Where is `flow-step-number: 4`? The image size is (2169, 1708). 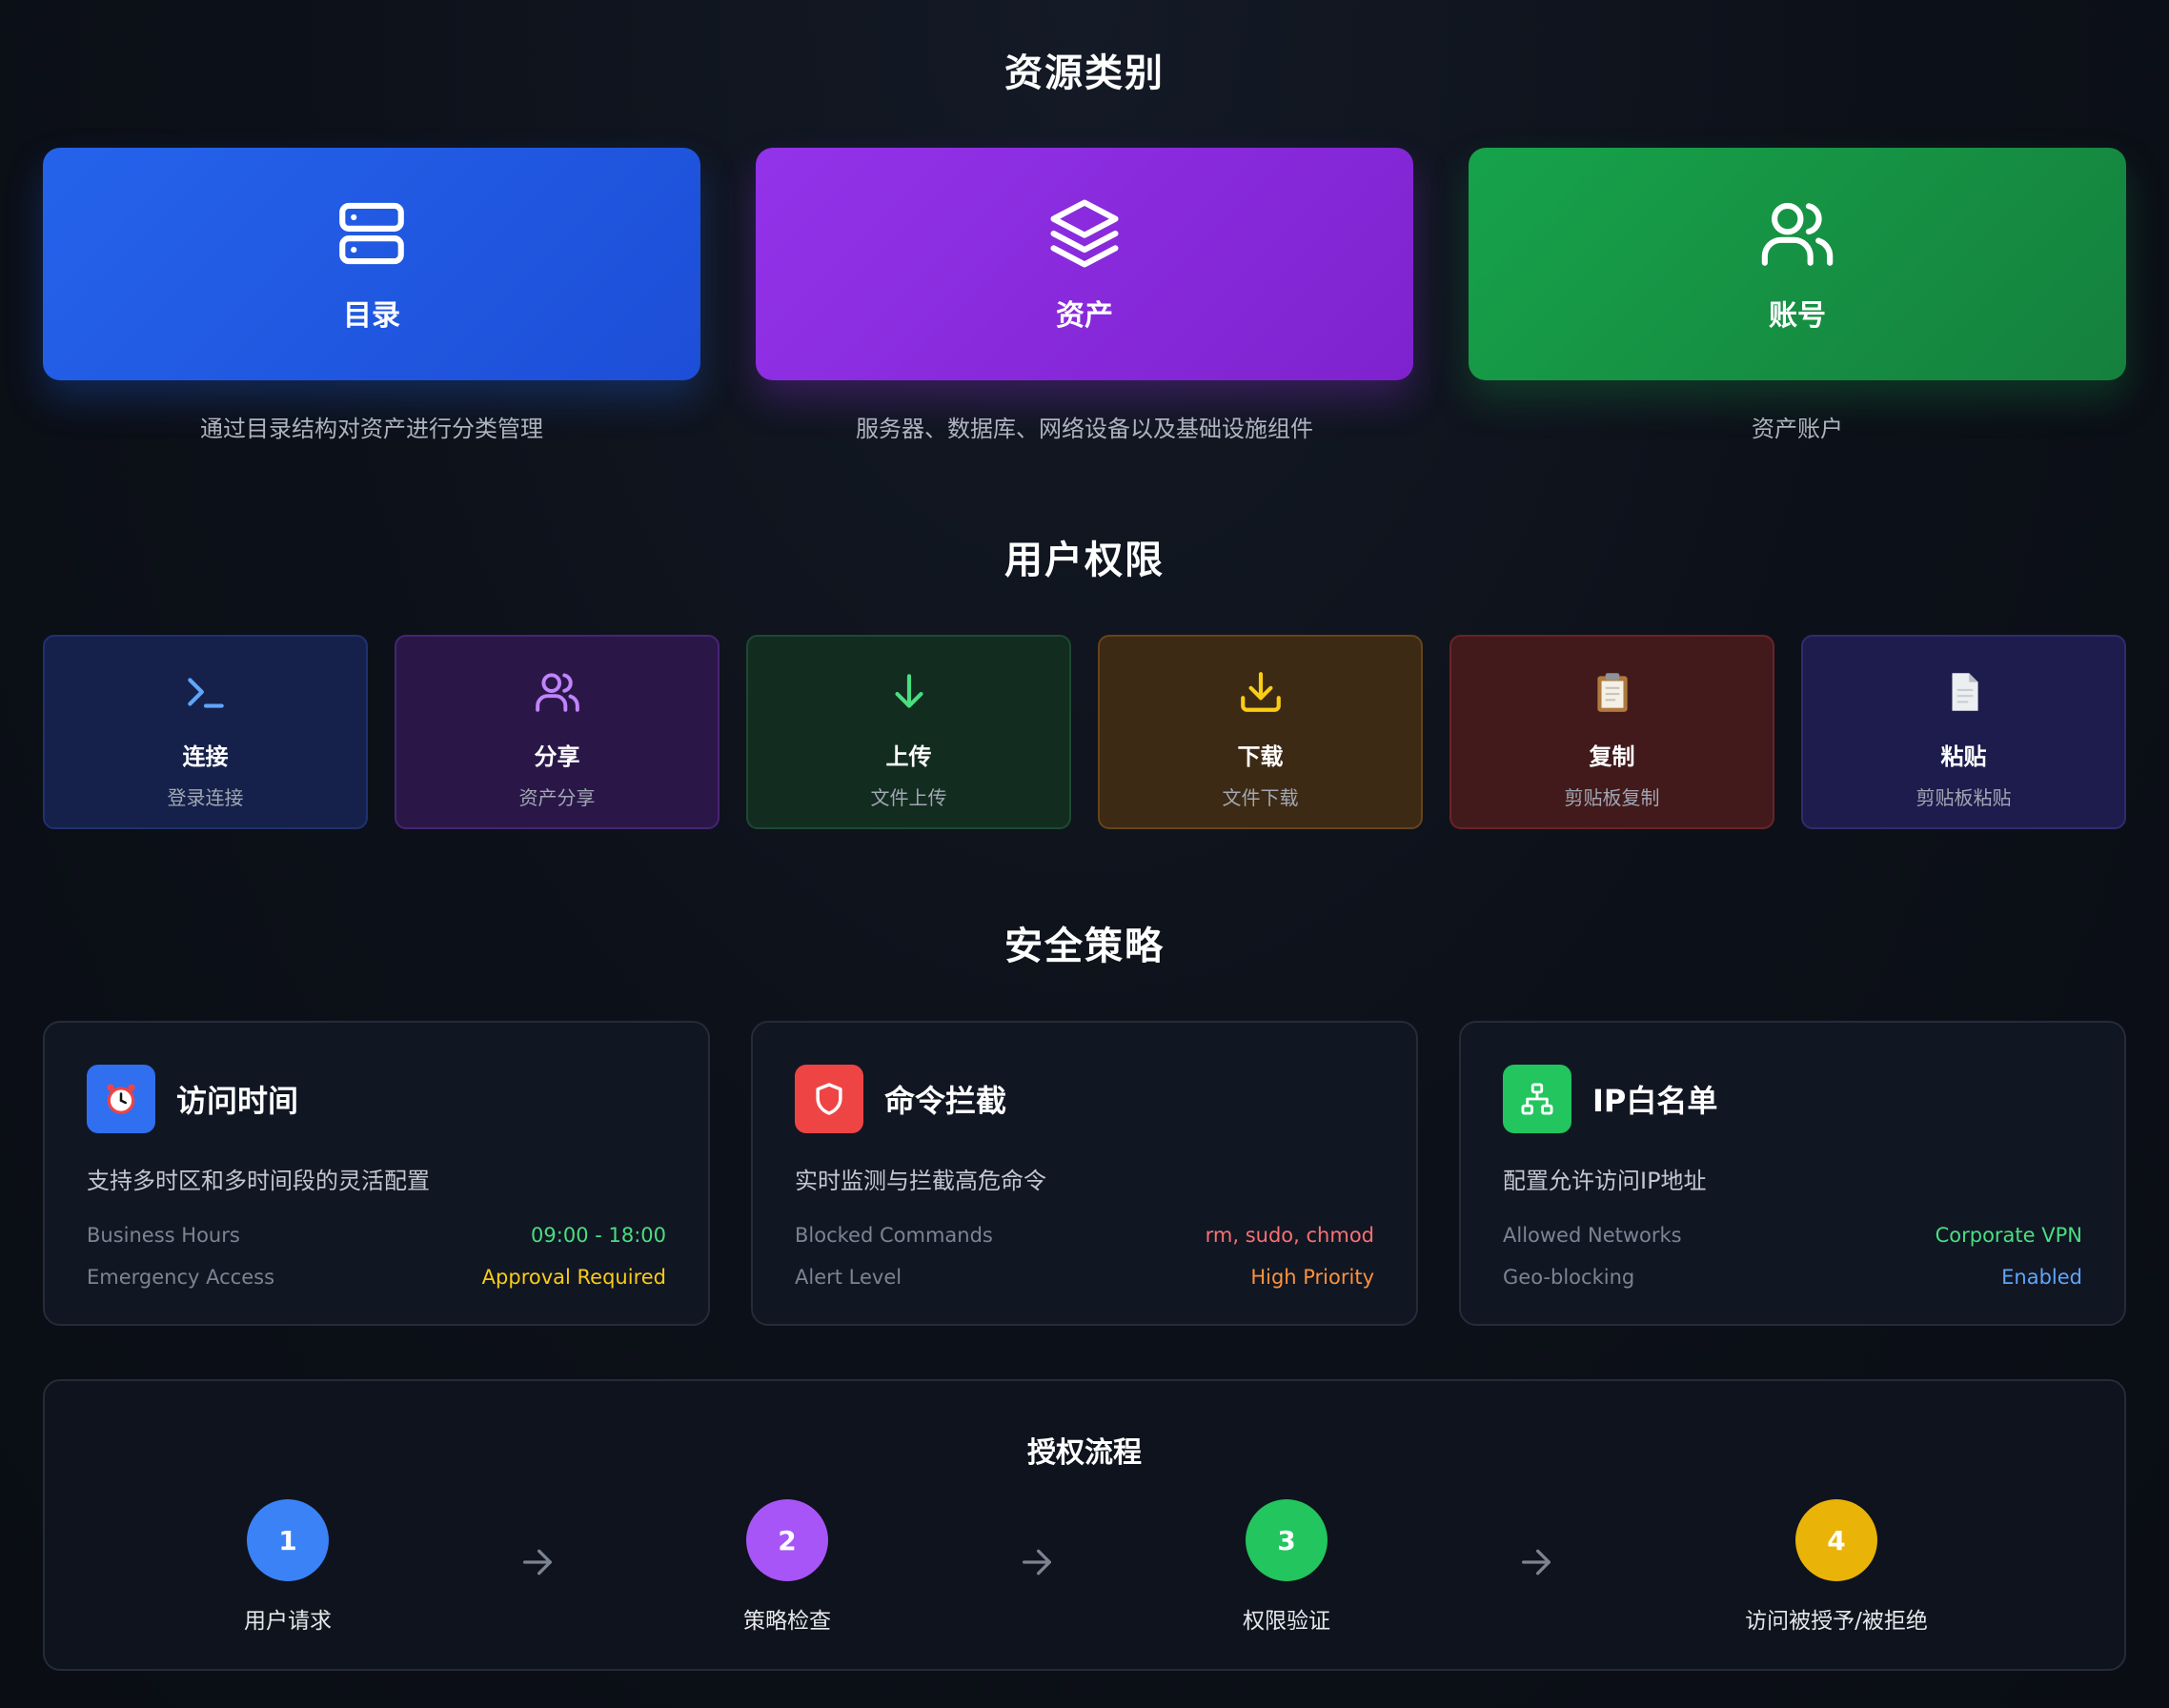 flow-step-number: 4 is located at coordinates (1836, 1540).